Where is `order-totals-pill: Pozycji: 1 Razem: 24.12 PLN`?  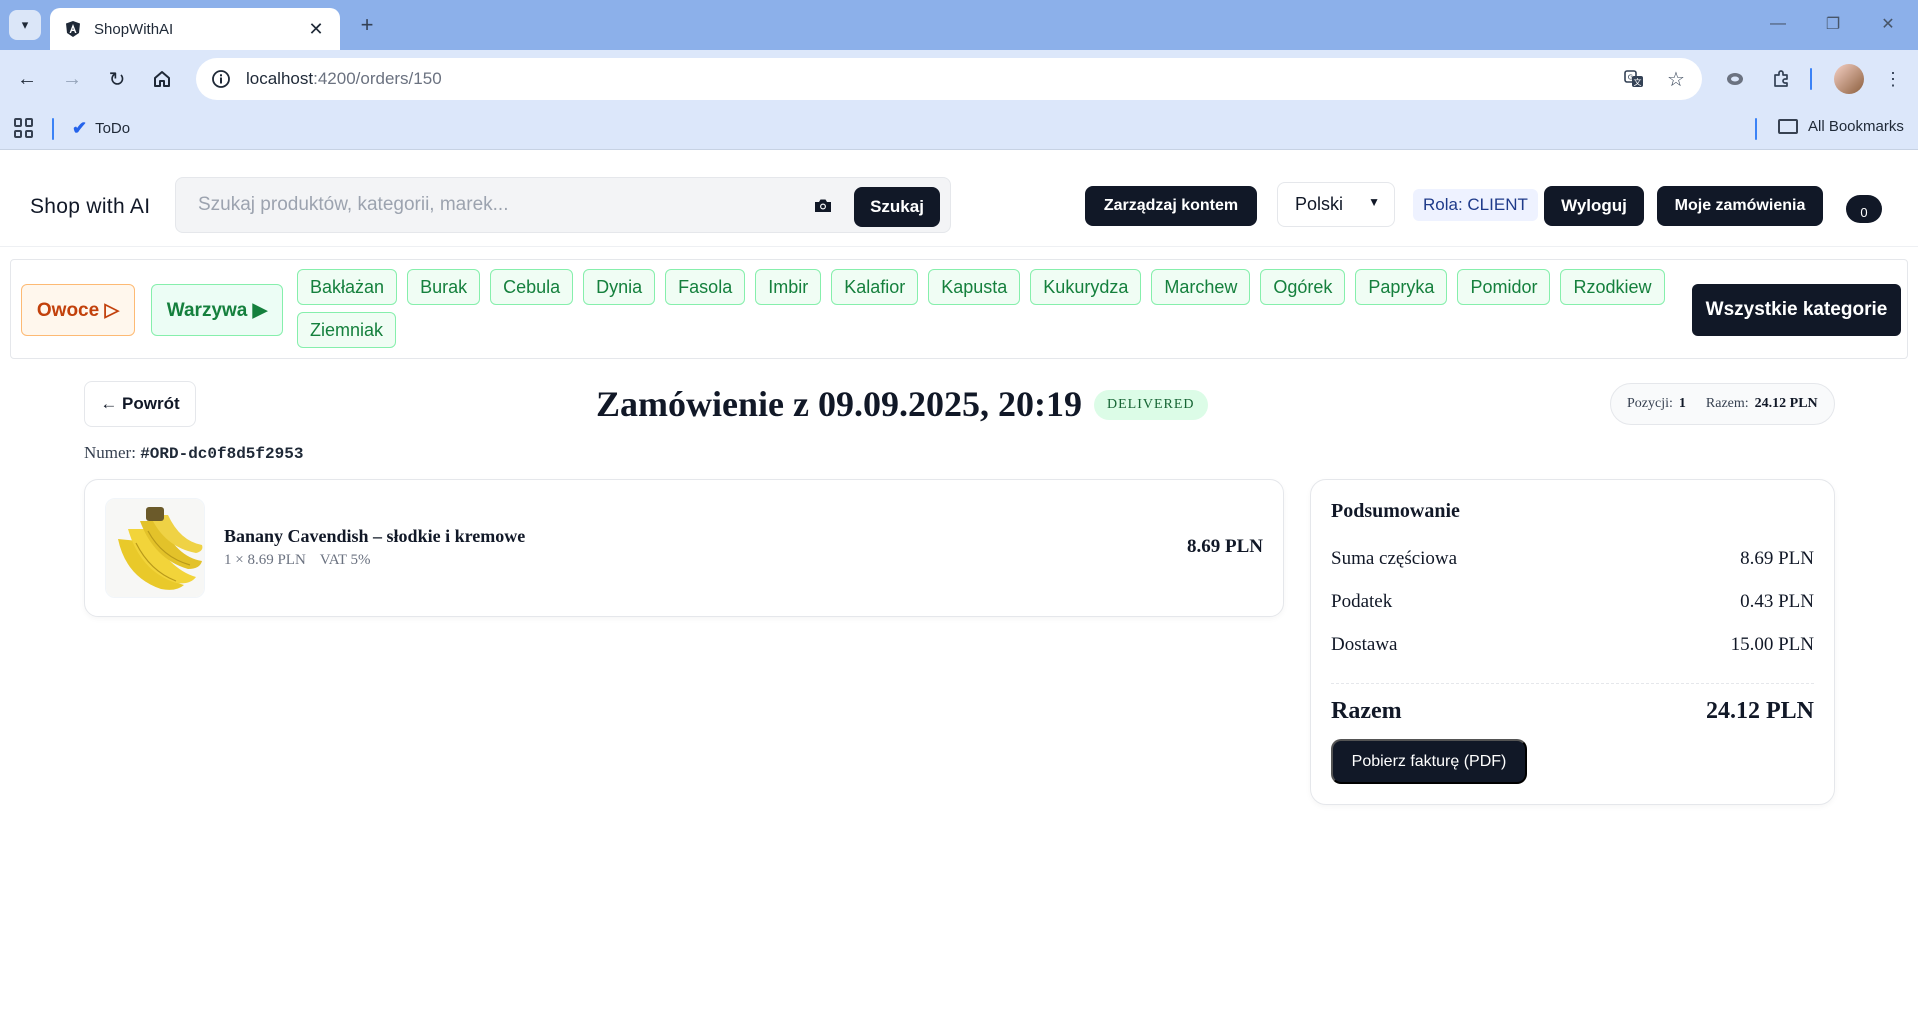 order-totals-pill: Pozycji: 1 Razem: 24.12 PLN is located at coordinates (1722, 404).